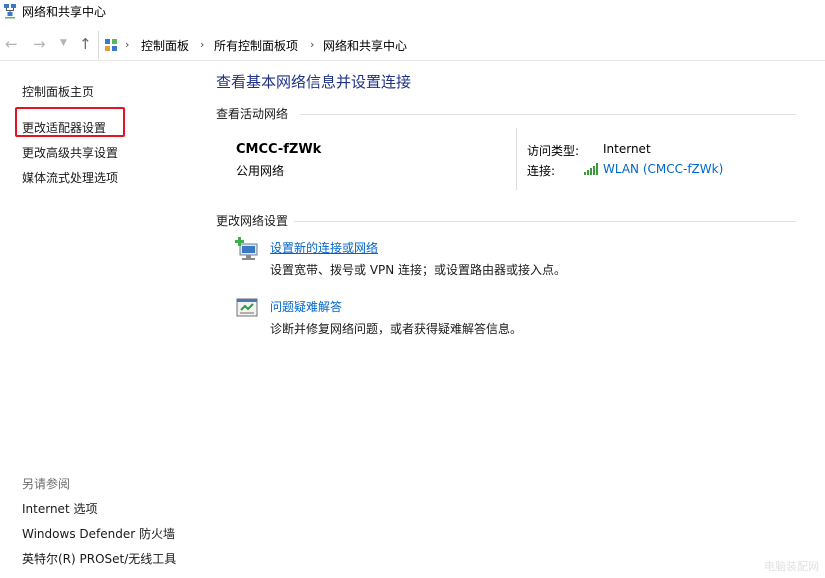 This screenshot has width=825, height=578. What do you see at coordinates (70, 177) in the screenshot?
I see `sidebar-link-media-streaming: 媒体流式处理选项` at bounding box center [70, 177].